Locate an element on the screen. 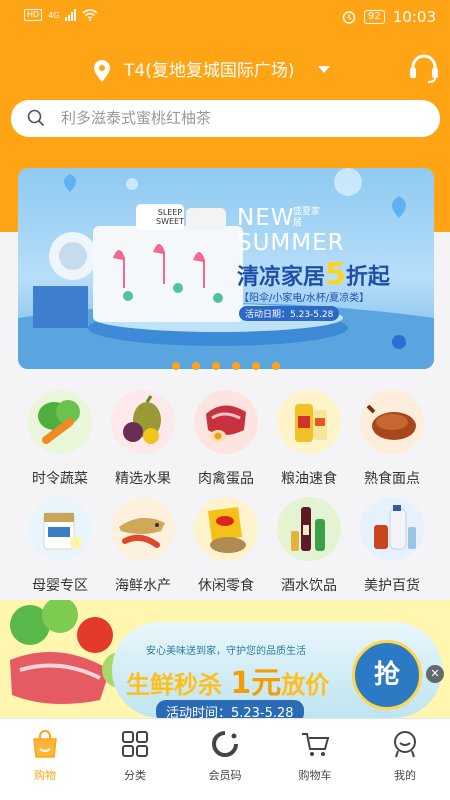  category-item: 熟食面点 is located at coordinates (392, 439).